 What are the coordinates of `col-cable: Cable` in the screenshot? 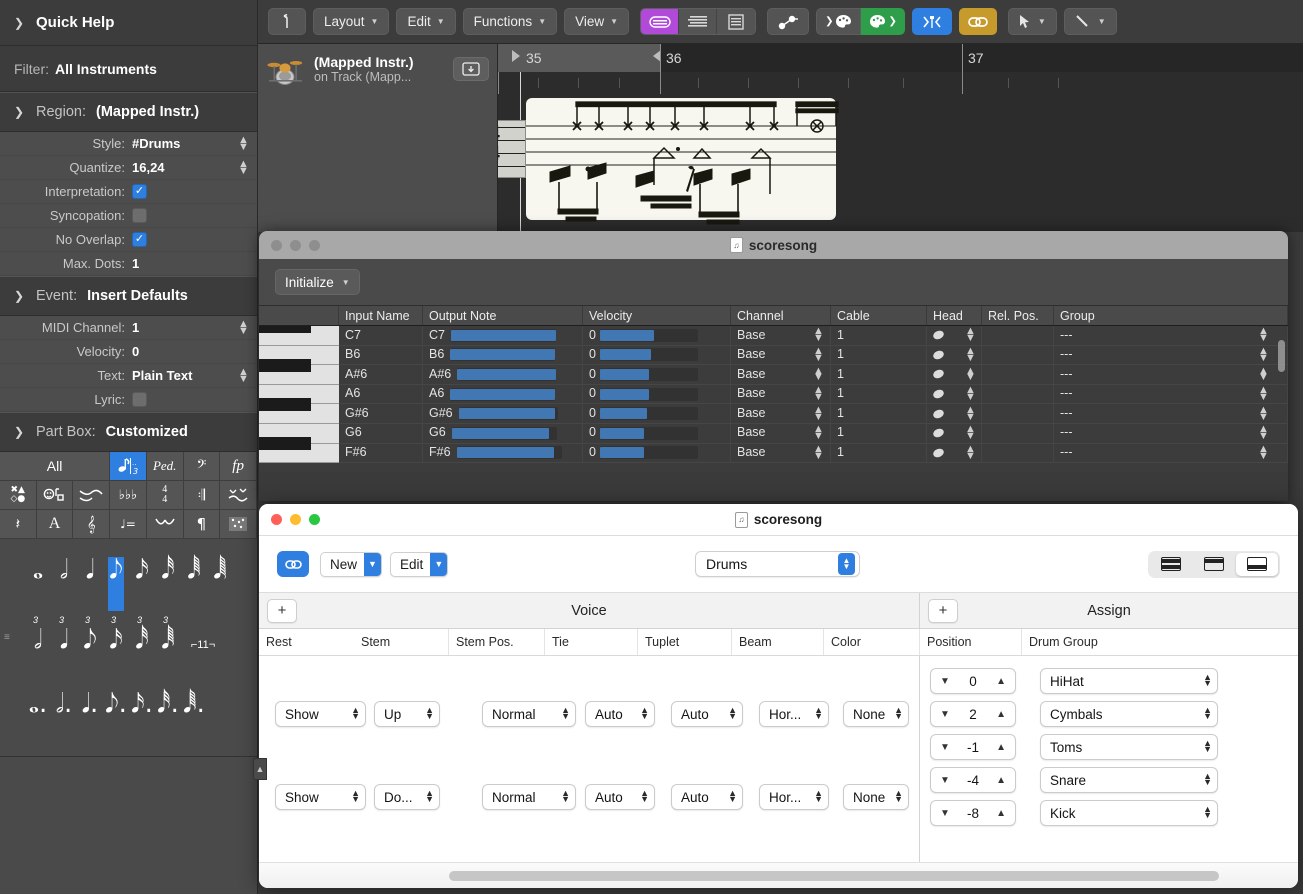 It's located at (879, 315).